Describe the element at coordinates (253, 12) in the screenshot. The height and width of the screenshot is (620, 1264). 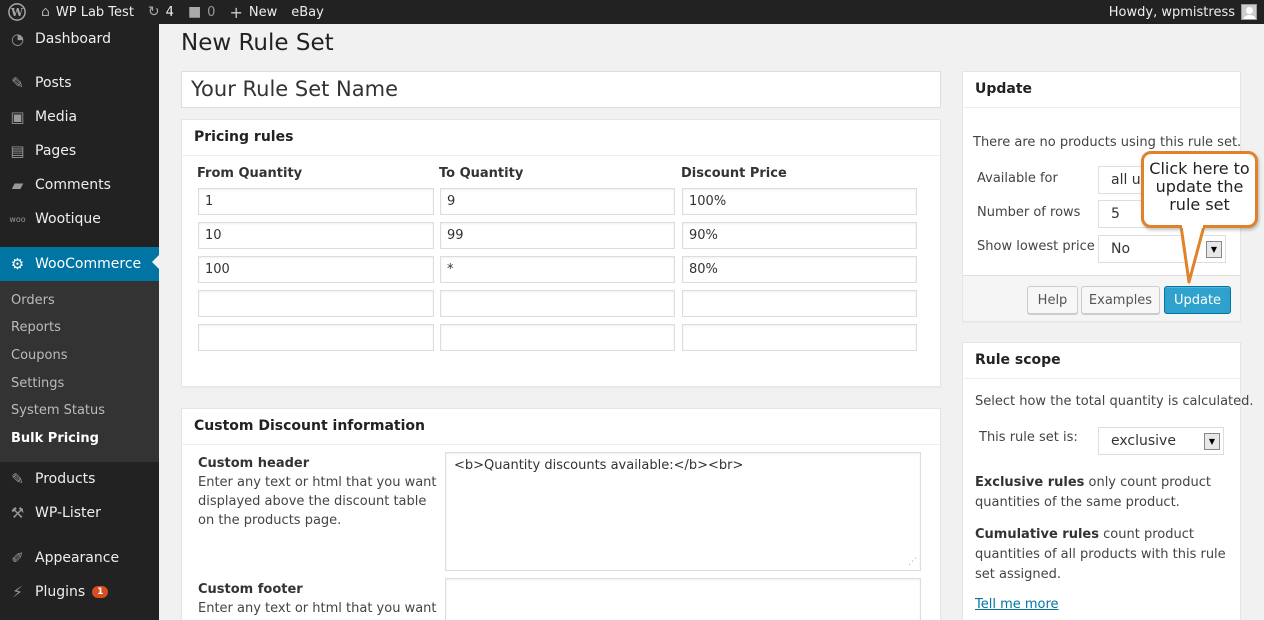
I see `new-content-link: + New` at that location.